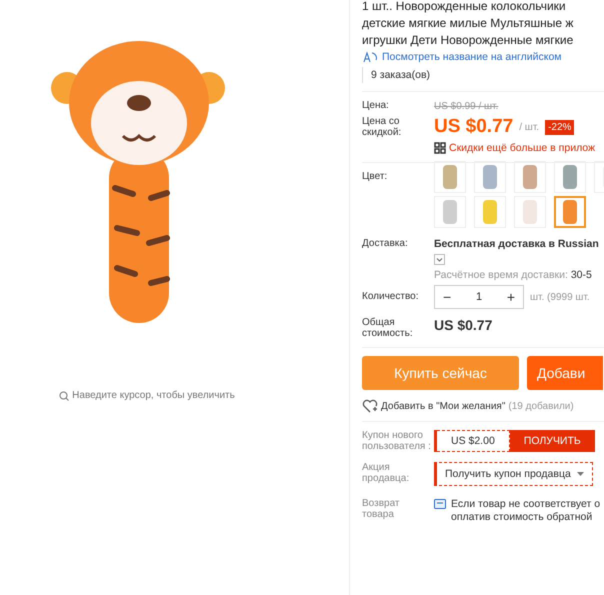  I want to click on field-label: Возврат товара, so click(381, 509).